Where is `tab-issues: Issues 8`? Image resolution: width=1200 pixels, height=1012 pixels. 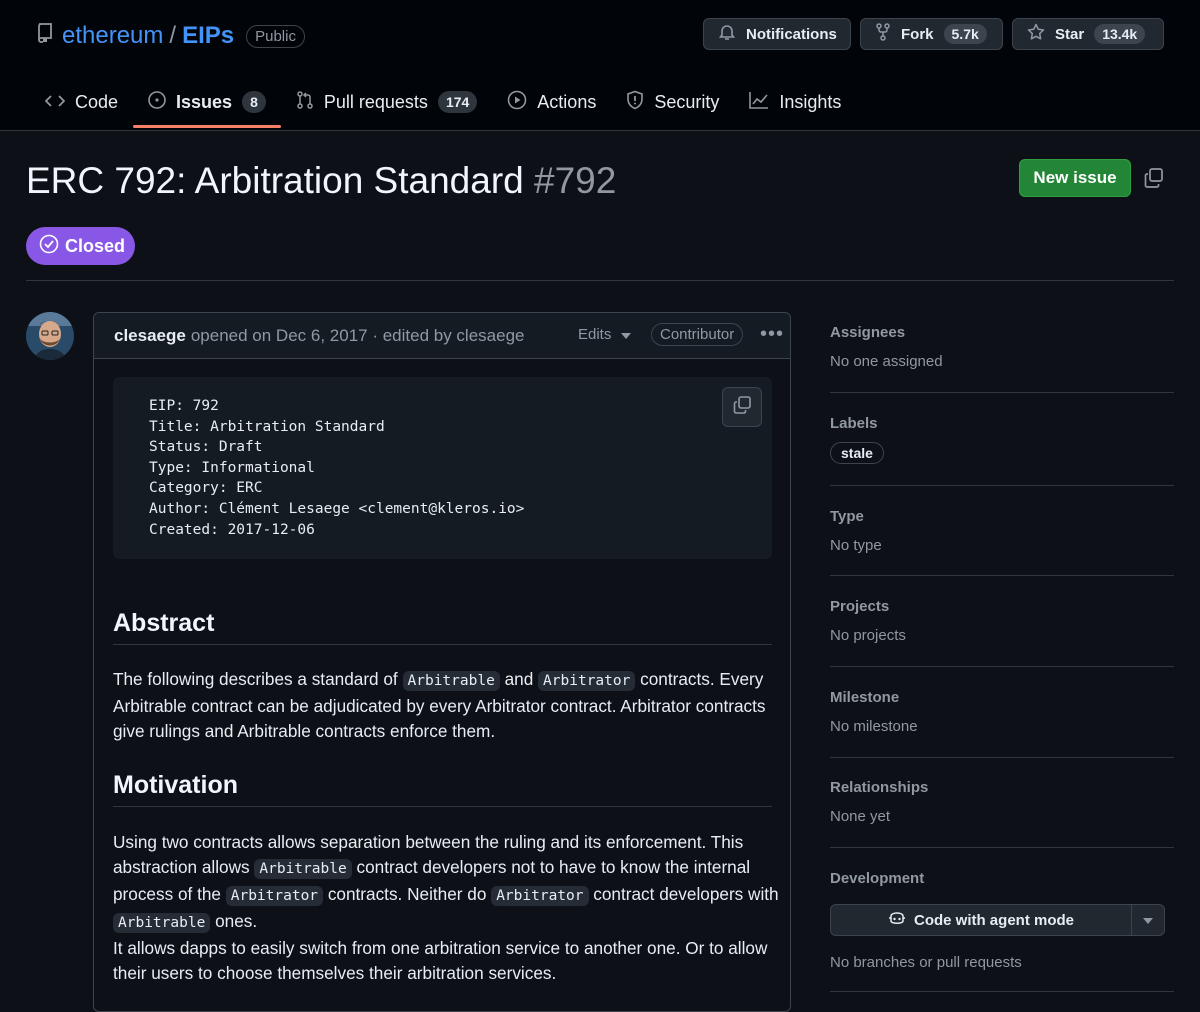 tab-issues: Issues 8 is located at coordinates (207, 103).